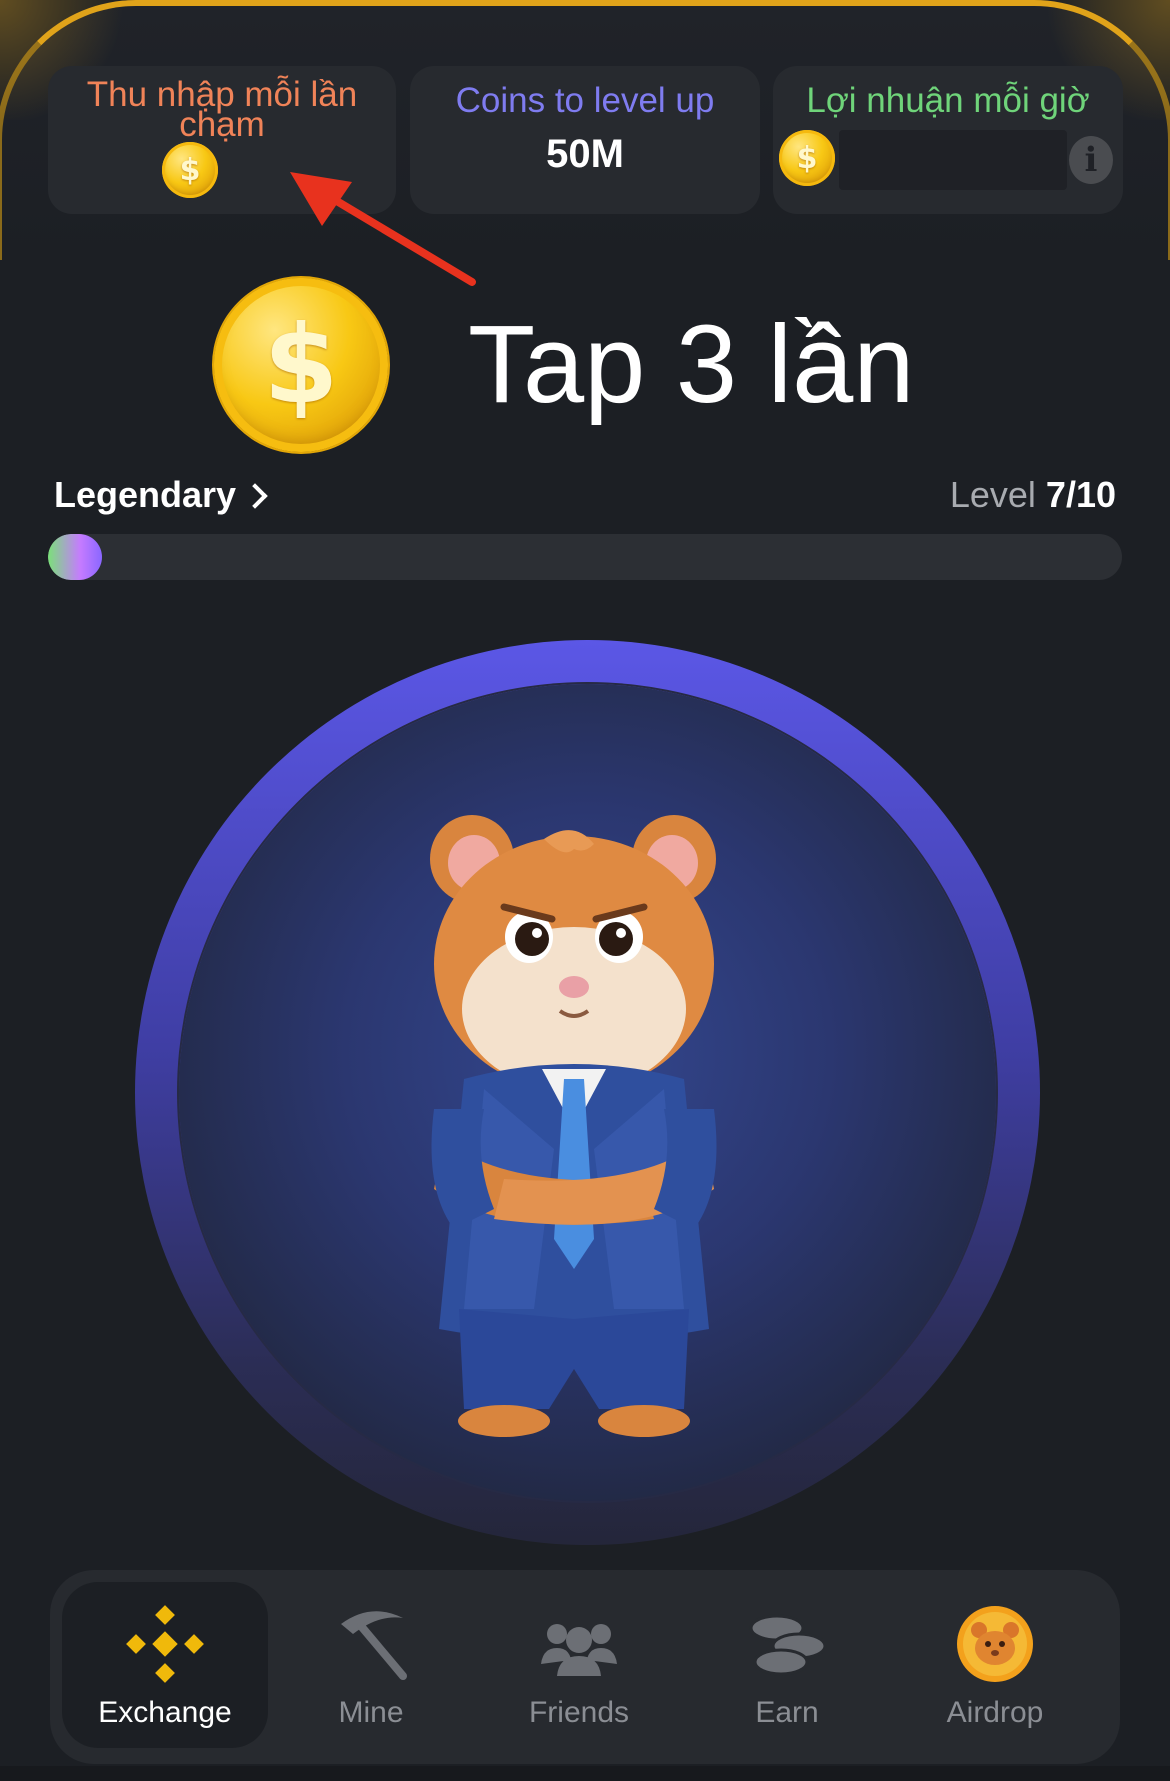  Describe the element at coordinates (165, 1644) in the screenshot. I see `exchange-icon` at that location.